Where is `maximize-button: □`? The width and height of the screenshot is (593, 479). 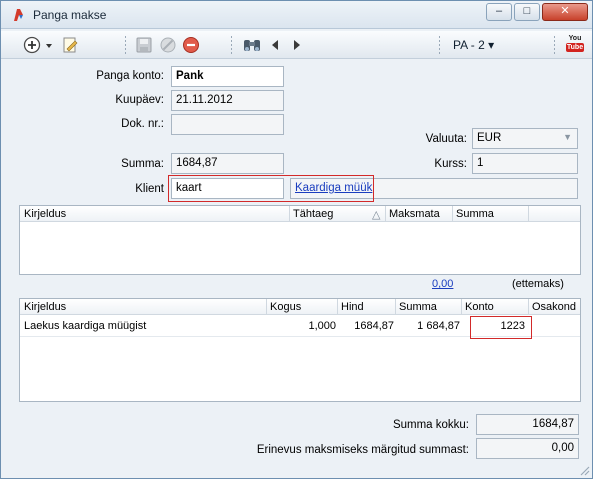
maximize-button: □ is located at coordinates (527, 12).